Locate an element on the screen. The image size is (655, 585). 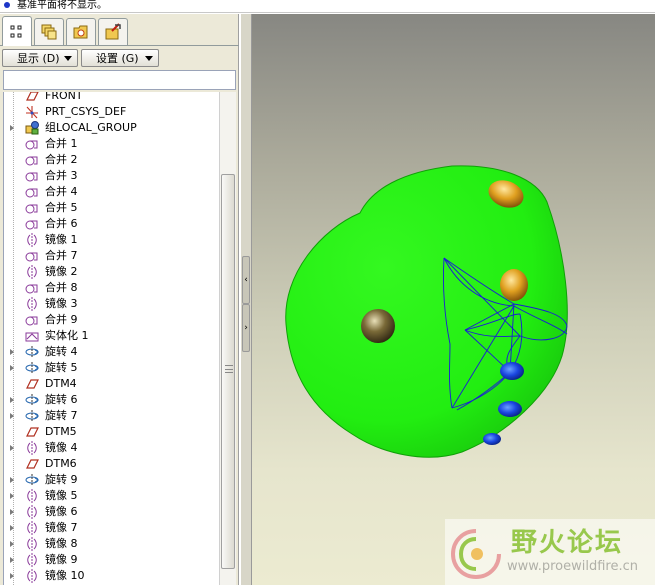
tree-scrollbar is located at coordinates (227, 338).